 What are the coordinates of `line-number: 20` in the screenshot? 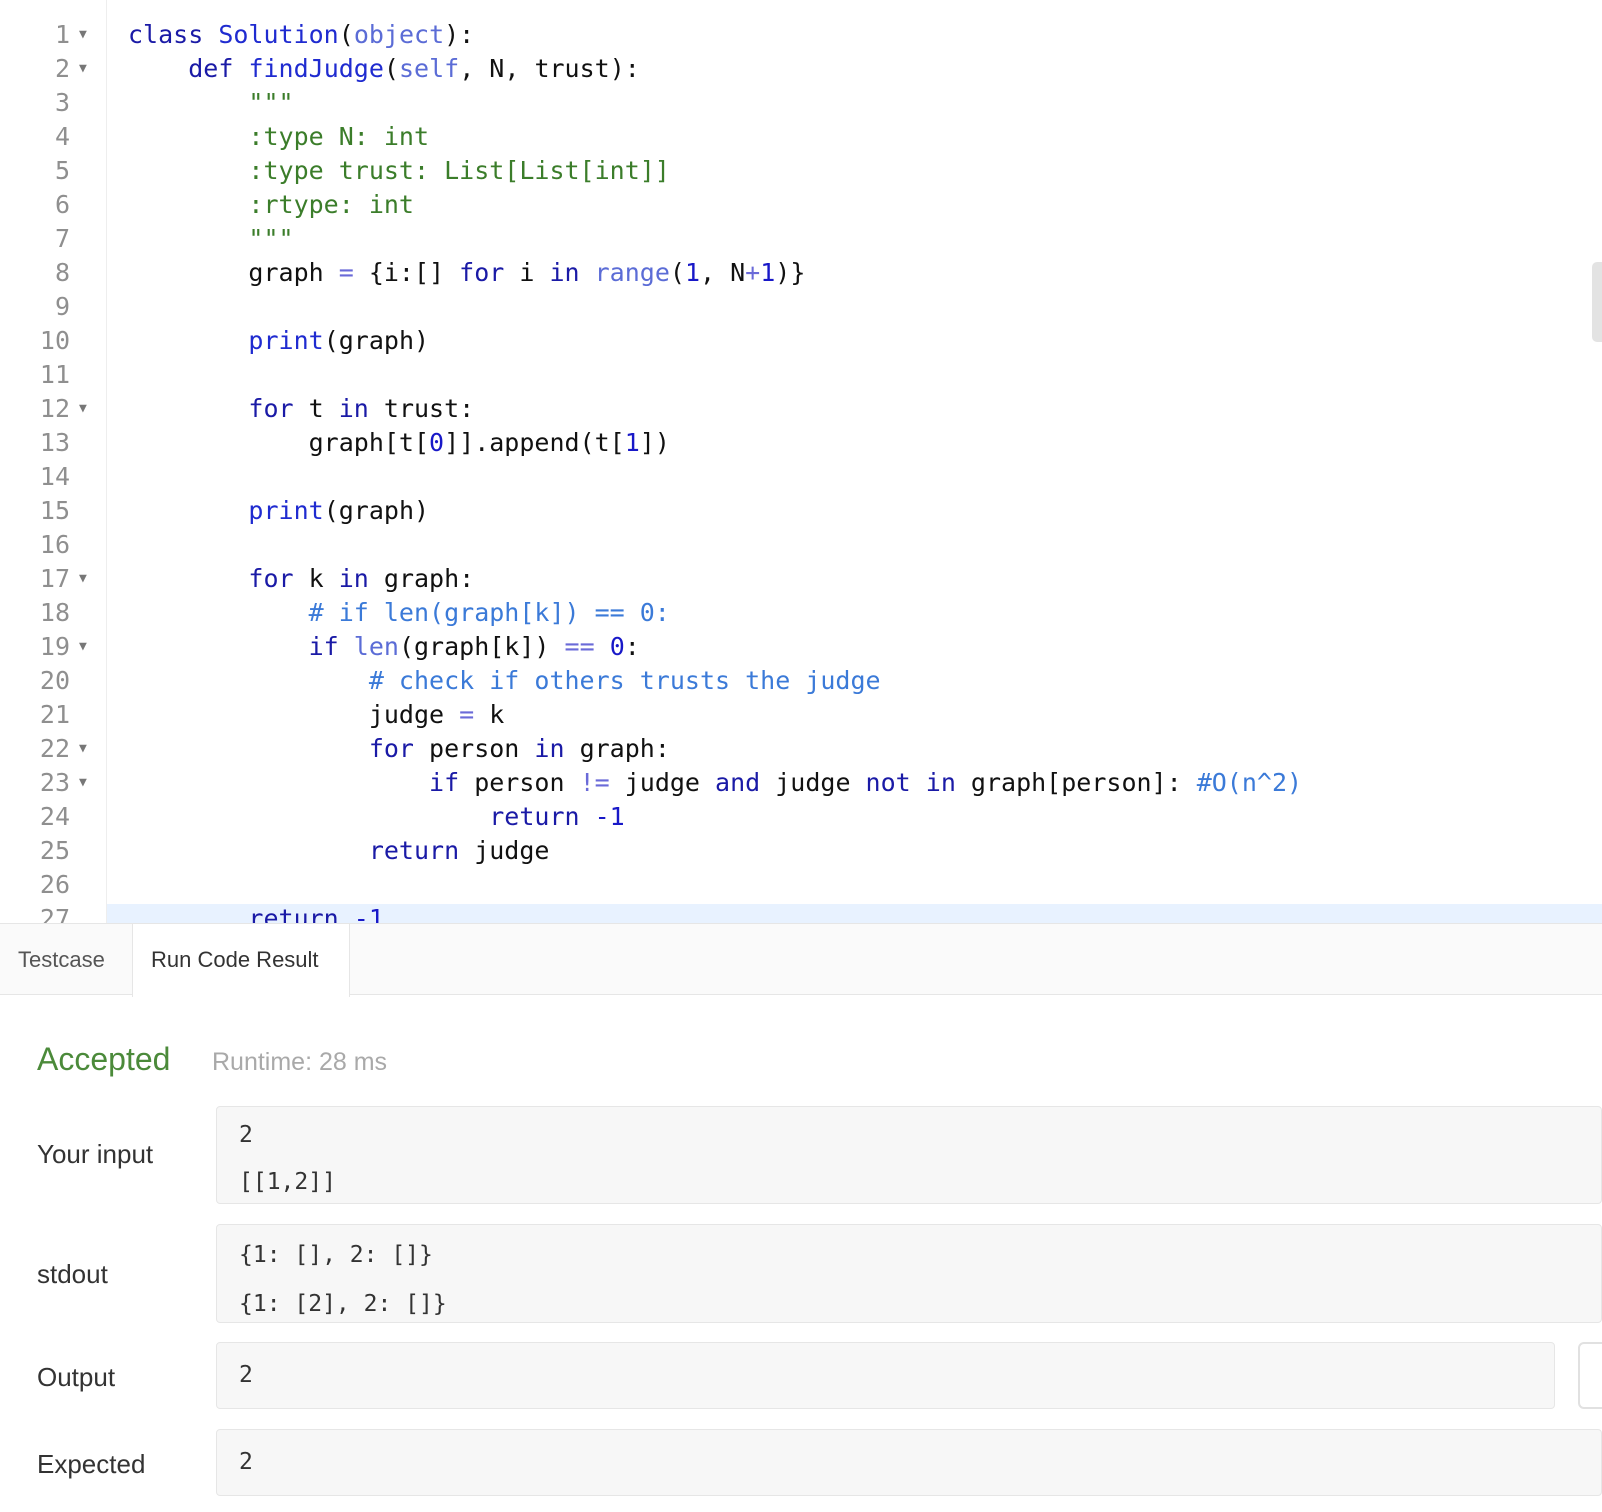 It's located at (54, 680).